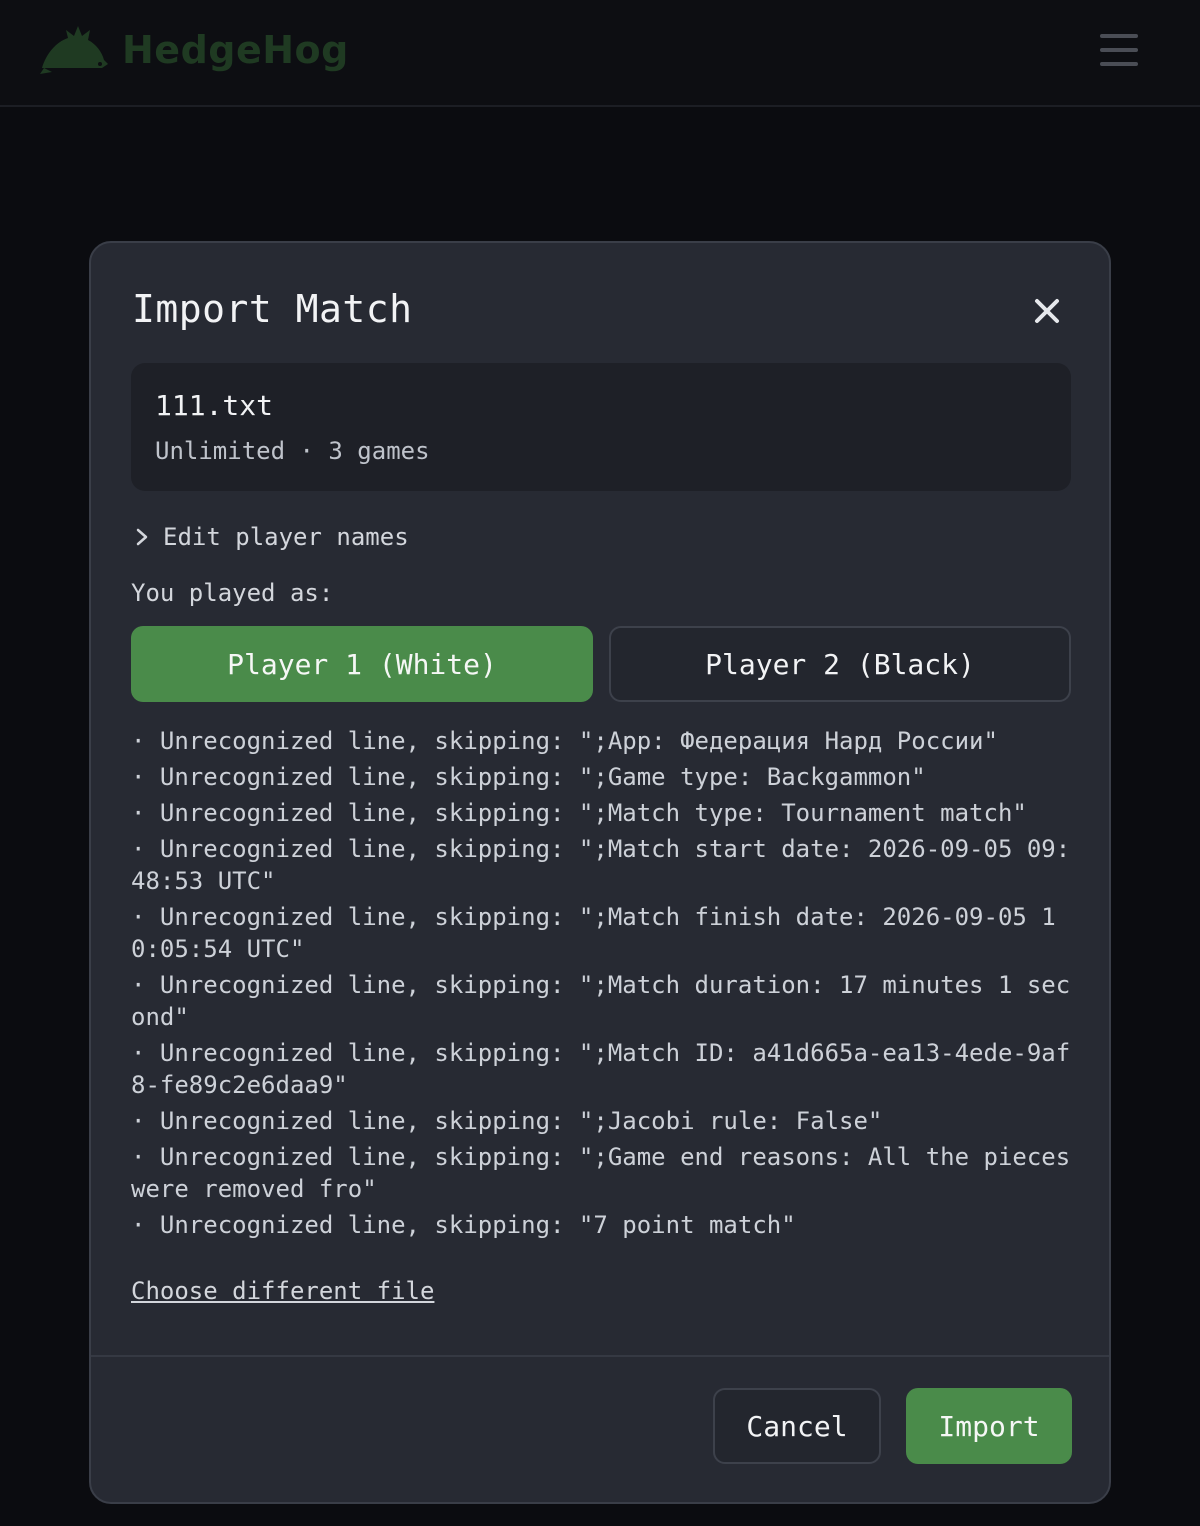  What do you see at coordinates (282, 1291) in the screenshot?
I see `choose-different-file-link: Choose different file` at bounding box center [282, 1291].